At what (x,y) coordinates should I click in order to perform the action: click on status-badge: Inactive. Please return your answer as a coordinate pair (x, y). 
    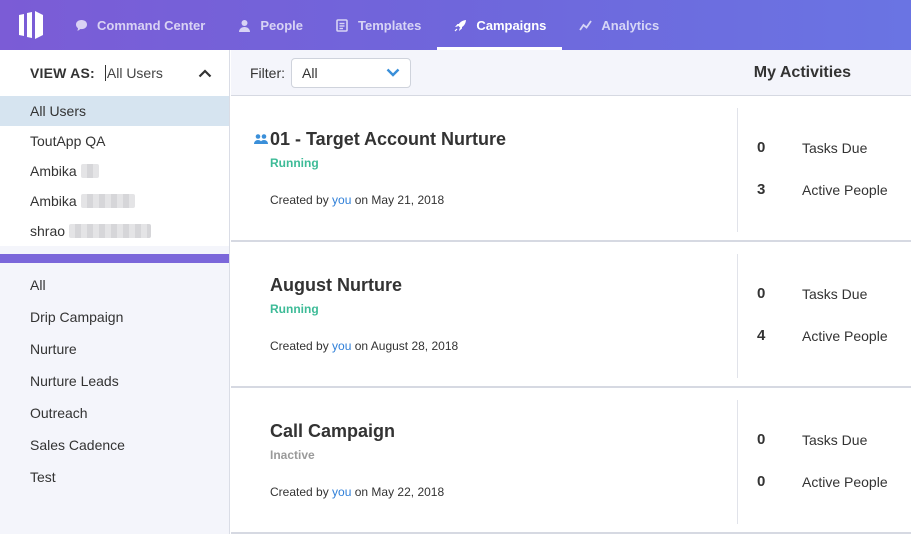
    Looking at the image, I should click on (292, 455).